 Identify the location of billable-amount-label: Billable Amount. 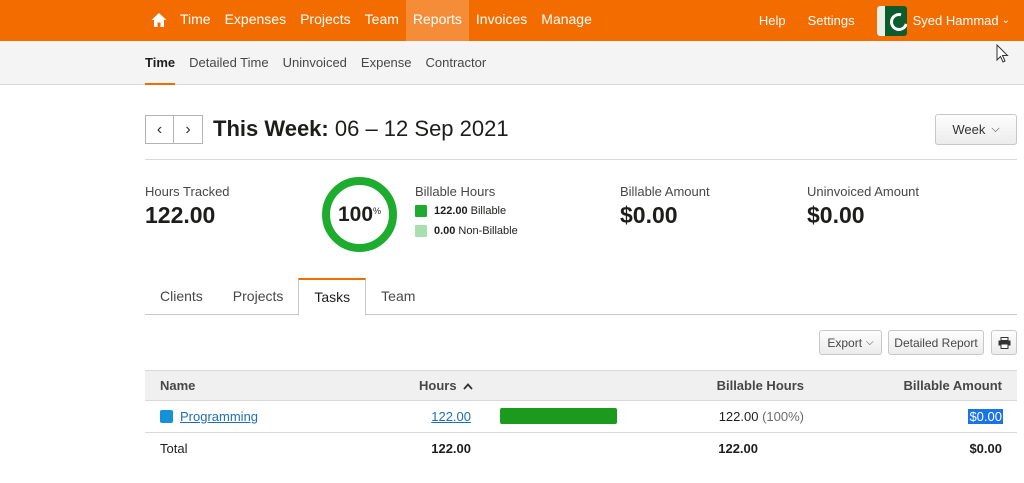
(665, 191).